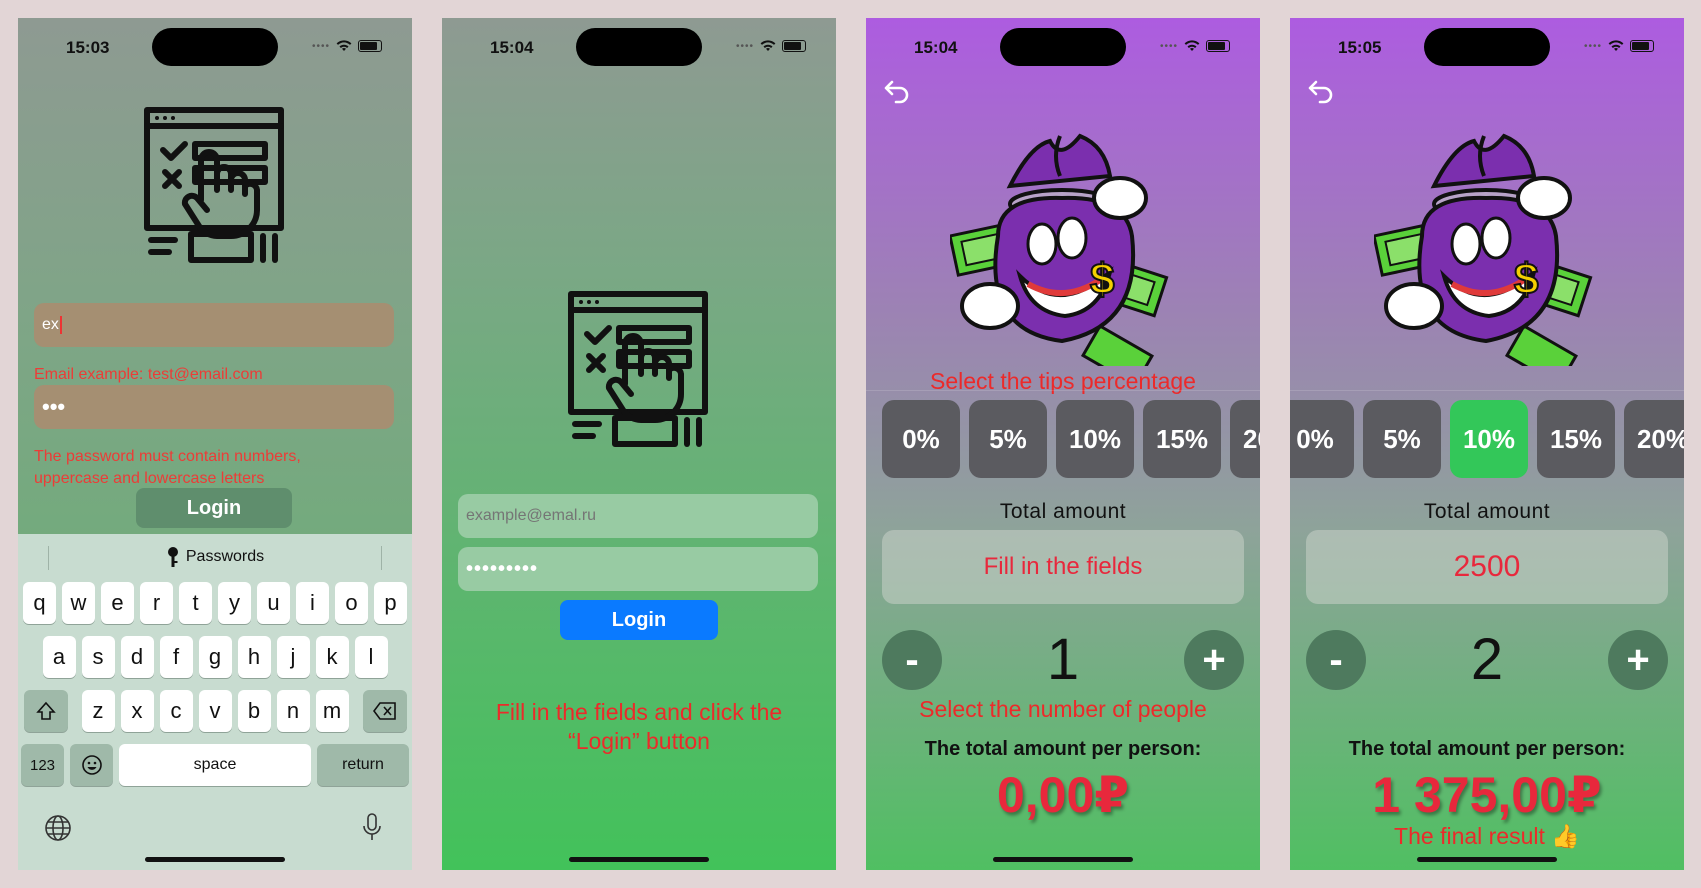  Describe the element at coordinates (176, 711) in the screenshot. I see `key-c: c` at that location.